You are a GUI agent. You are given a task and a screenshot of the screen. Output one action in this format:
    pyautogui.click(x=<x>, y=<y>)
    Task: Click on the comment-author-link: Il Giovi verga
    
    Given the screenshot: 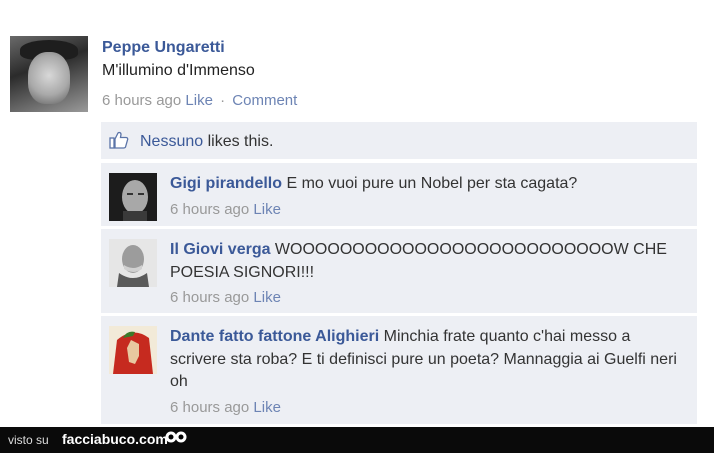 What is the action you would take?
    pyautogui.click(x=220, y=249)
    